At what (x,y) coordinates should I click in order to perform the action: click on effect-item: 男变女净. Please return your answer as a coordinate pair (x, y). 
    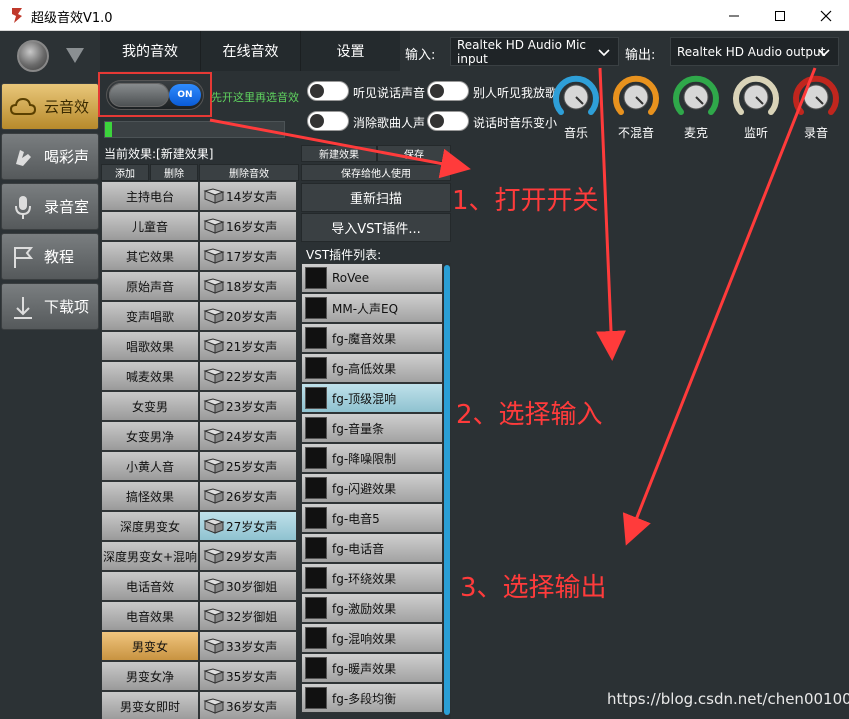
    Looking at the image, I should click on (150, 676).